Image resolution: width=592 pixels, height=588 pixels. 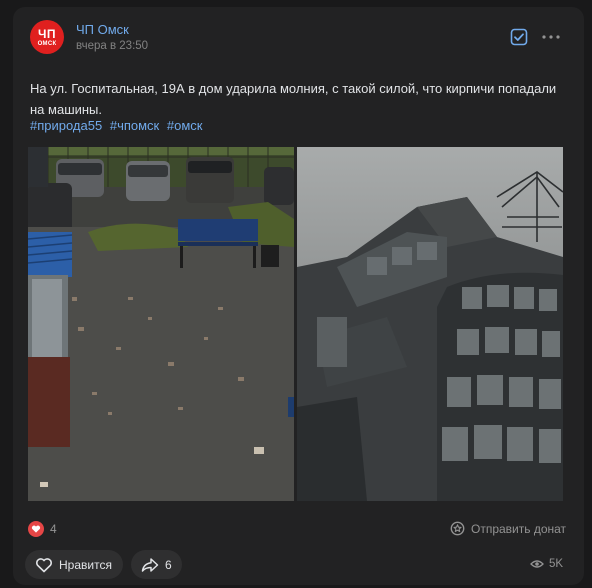 What do you see at coordinates (551, 37) in the screenshot?
I see `more-icon` at bounding box center [551, 37].